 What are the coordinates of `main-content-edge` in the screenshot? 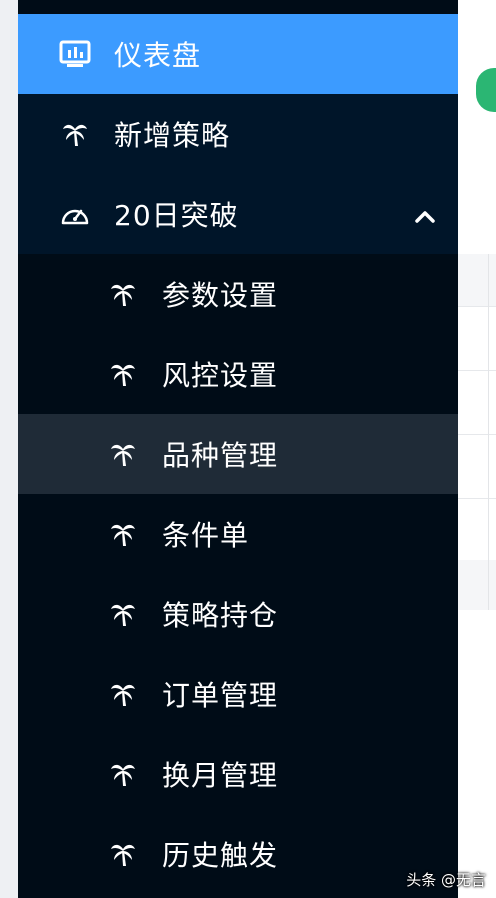 It's located at (477, 449).